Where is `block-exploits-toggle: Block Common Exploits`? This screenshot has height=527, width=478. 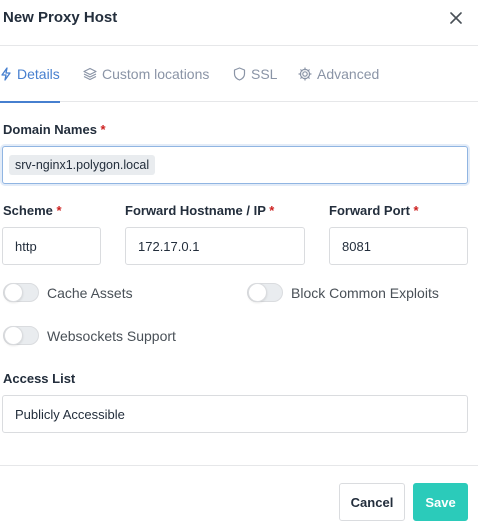 block-exploits-toggle: Block Common Exploits is located at coordinates (343, 292).